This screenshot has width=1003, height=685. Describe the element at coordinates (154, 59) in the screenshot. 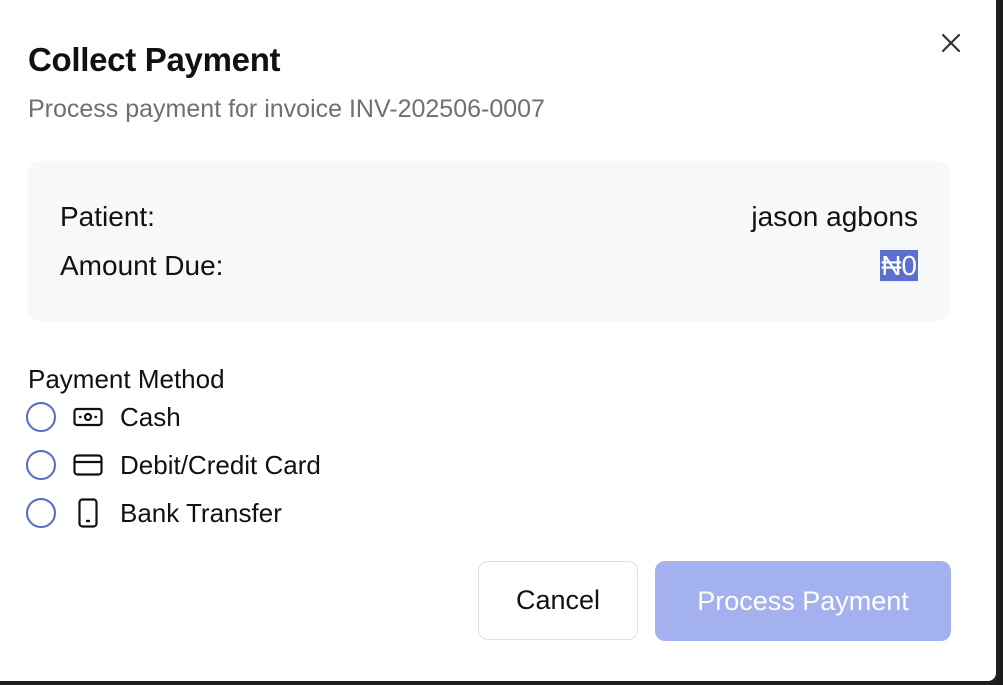

I see `dialog-title: Collect Payment` at that location.